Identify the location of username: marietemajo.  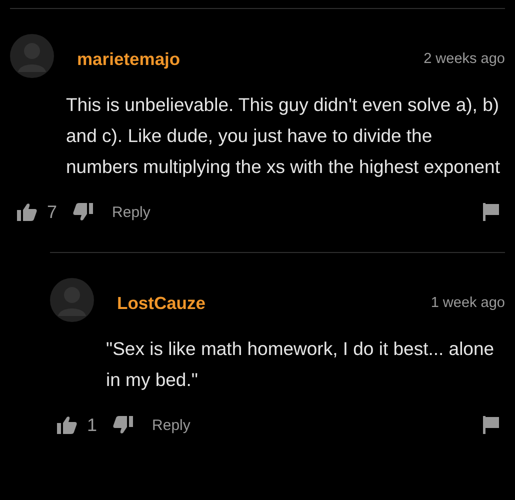
(128, 59).